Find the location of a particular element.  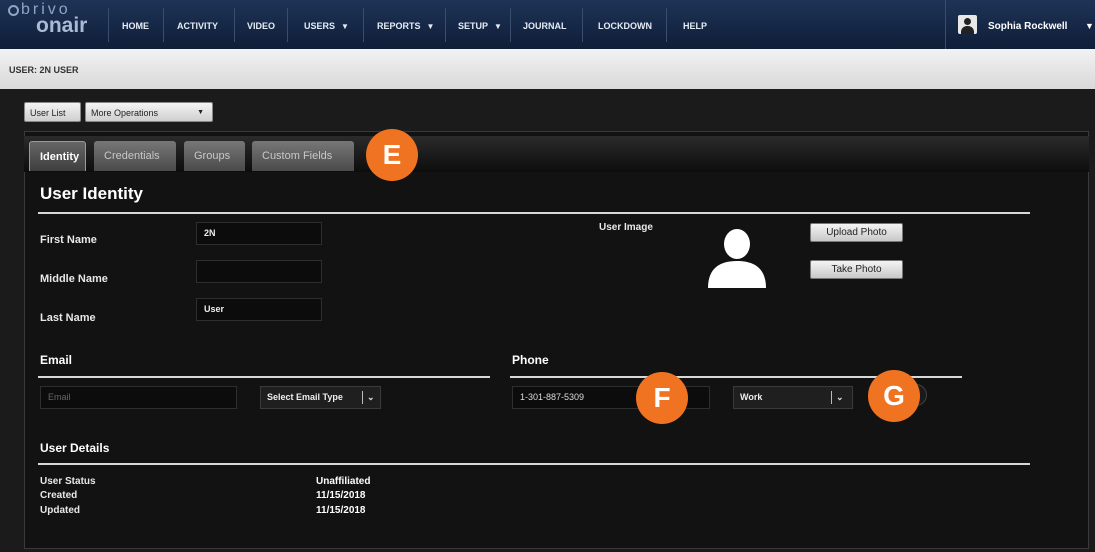

section-title-user-details: User Details is located at coordinates (75, 448).